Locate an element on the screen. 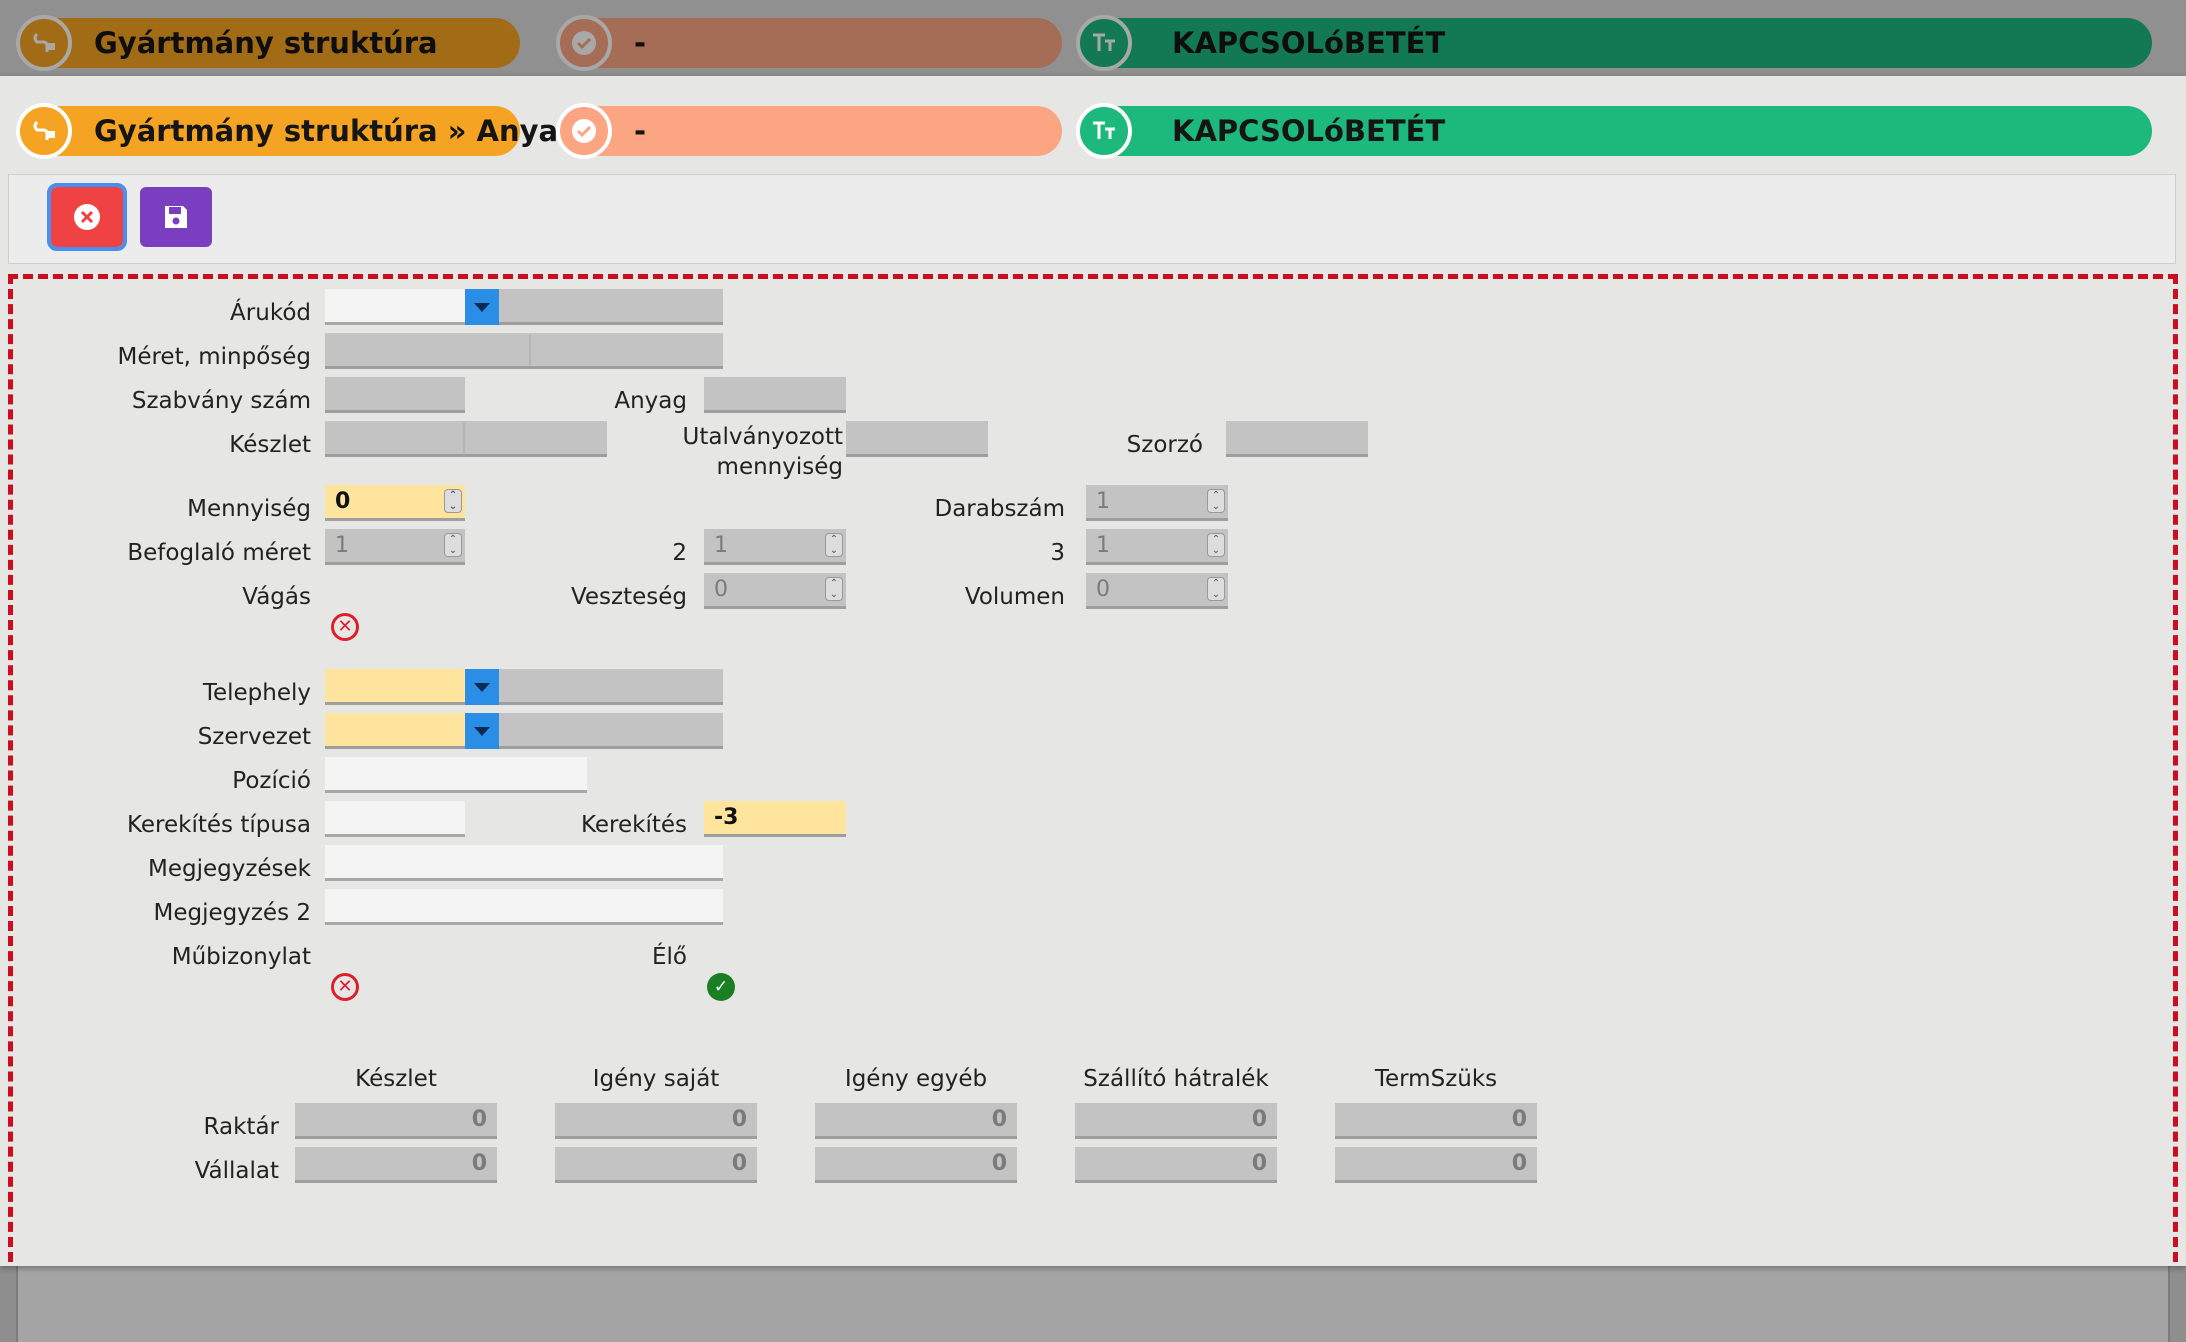 The image size is (2186, 1342). arukod-dropdown is located at coordinates (482, 307).